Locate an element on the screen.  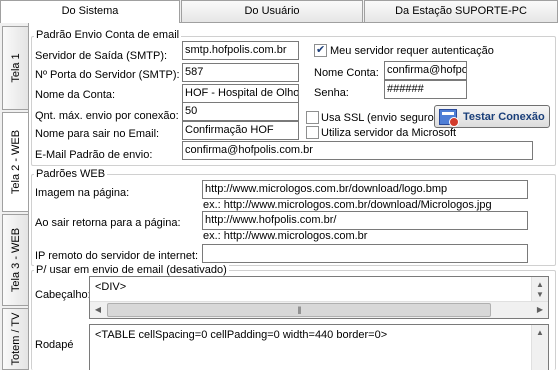
password-label: Senha: is located at coordinates (331, 93).